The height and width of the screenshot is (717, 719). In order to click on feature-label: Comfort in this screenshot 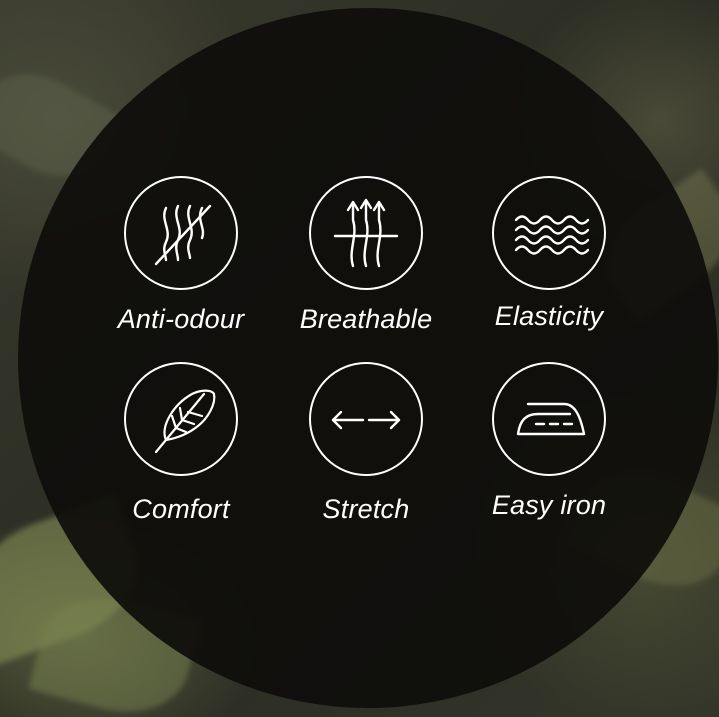, I will do `click(181, 509)`.